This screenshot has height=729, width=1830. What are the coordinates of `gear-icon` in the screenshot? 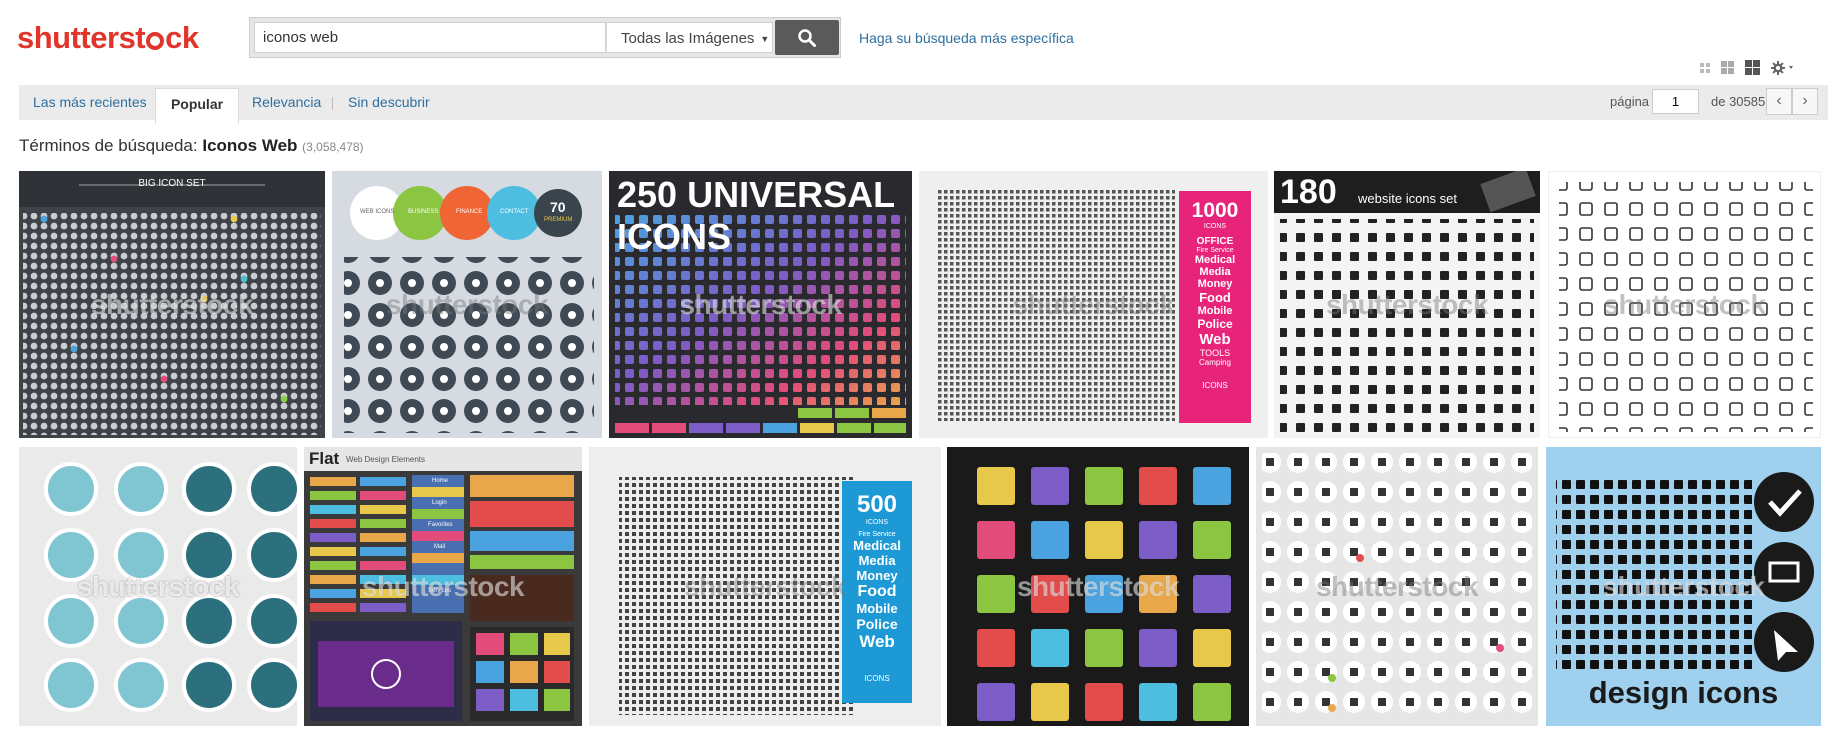 It's located at (1784, 67).